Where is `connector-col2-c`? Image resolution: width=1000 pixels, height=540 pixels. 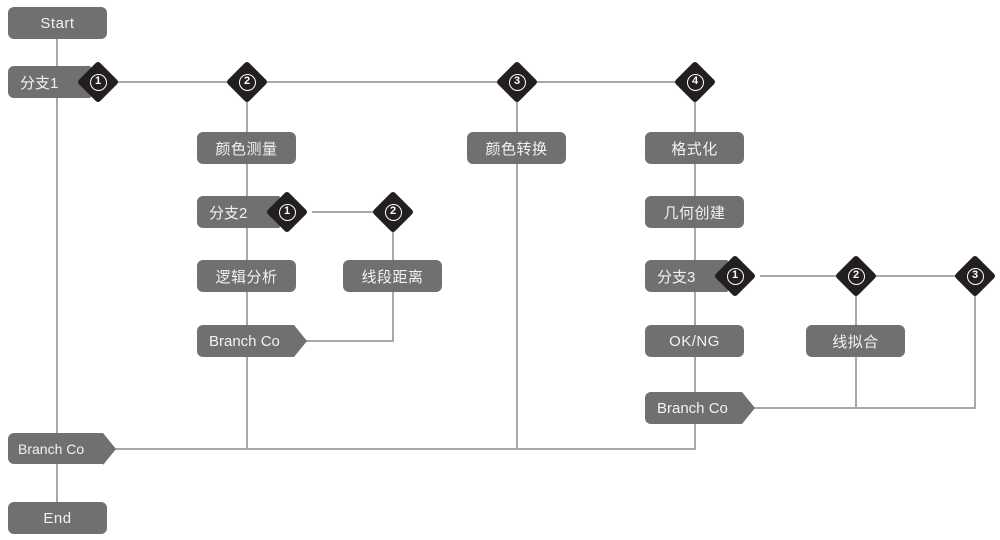
connector-col2-c is located at coordinates (247, 308).